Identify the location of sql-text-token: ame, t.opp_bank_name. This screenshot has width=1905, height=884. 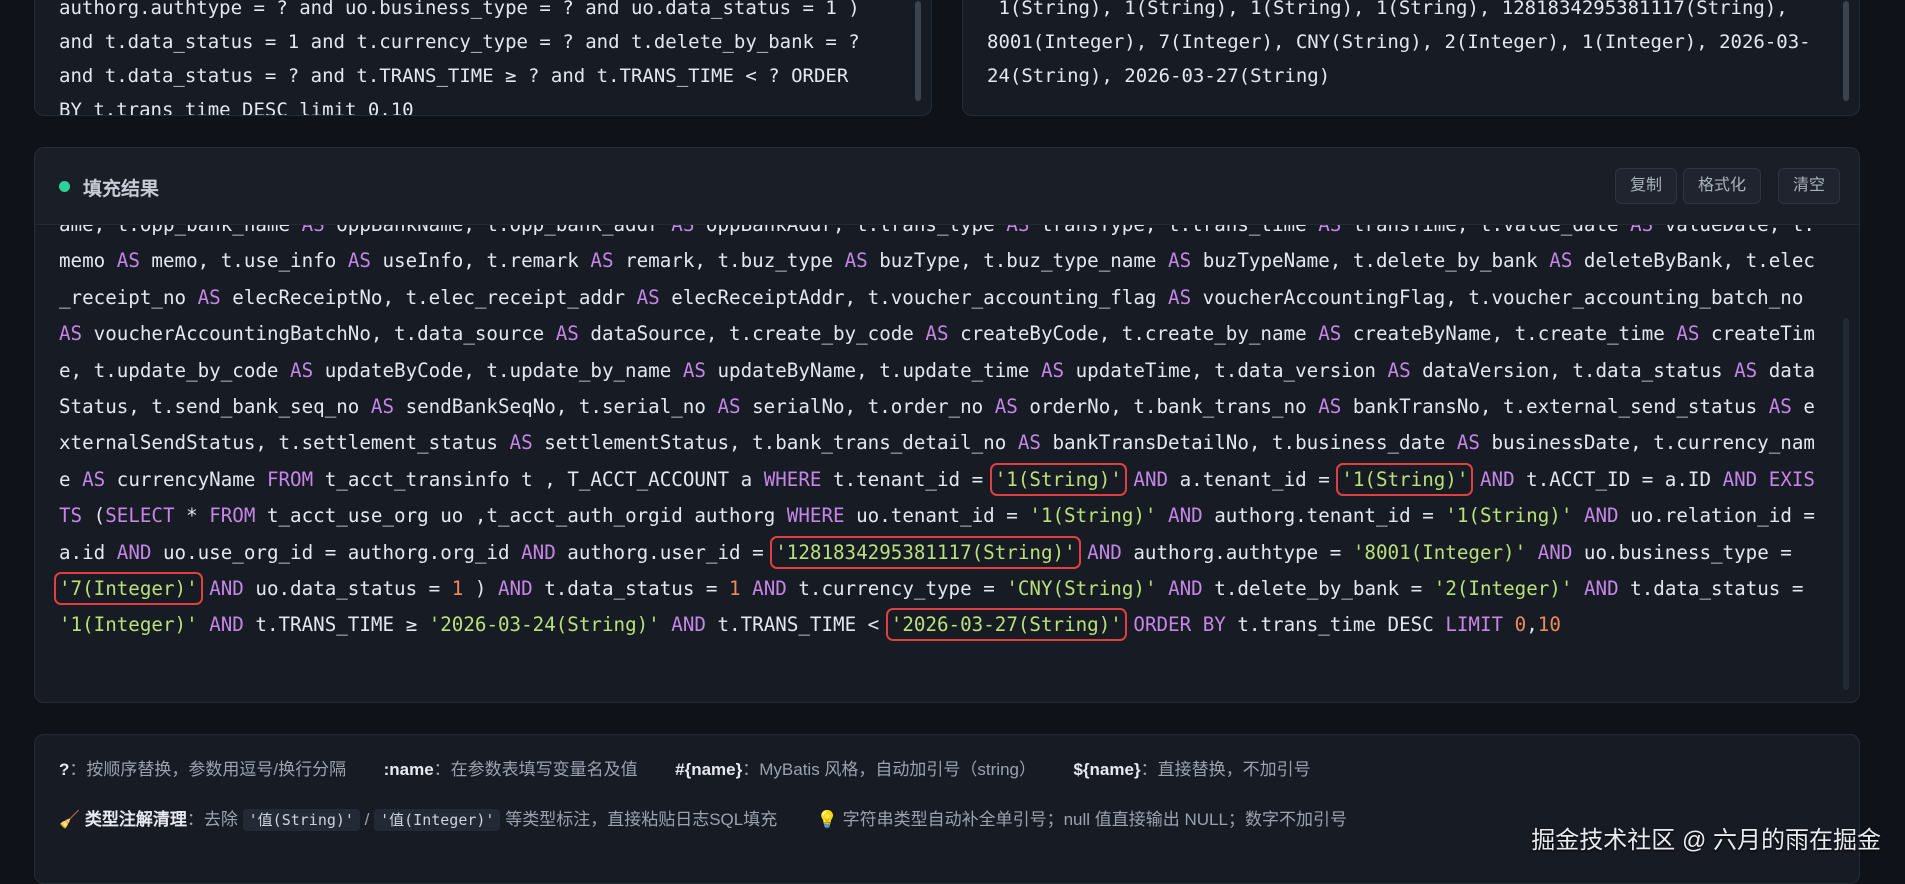
(180, 230).